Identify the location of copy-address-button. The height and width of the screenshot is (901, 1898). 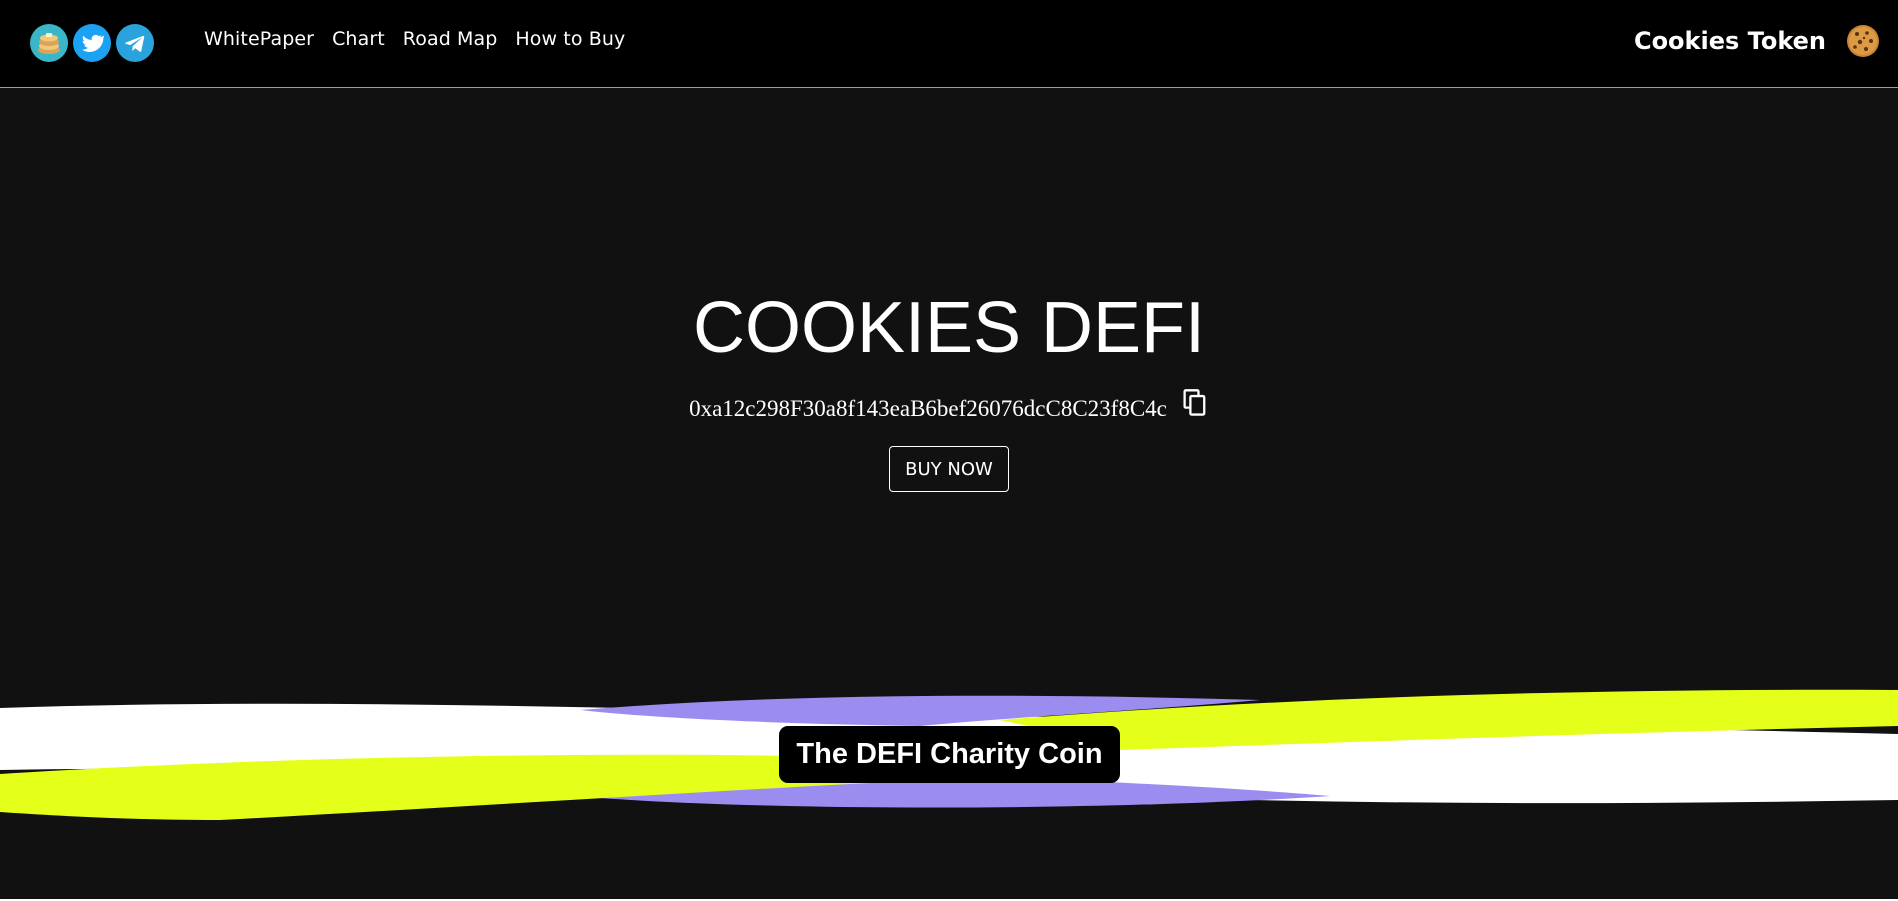
(1195, 403).